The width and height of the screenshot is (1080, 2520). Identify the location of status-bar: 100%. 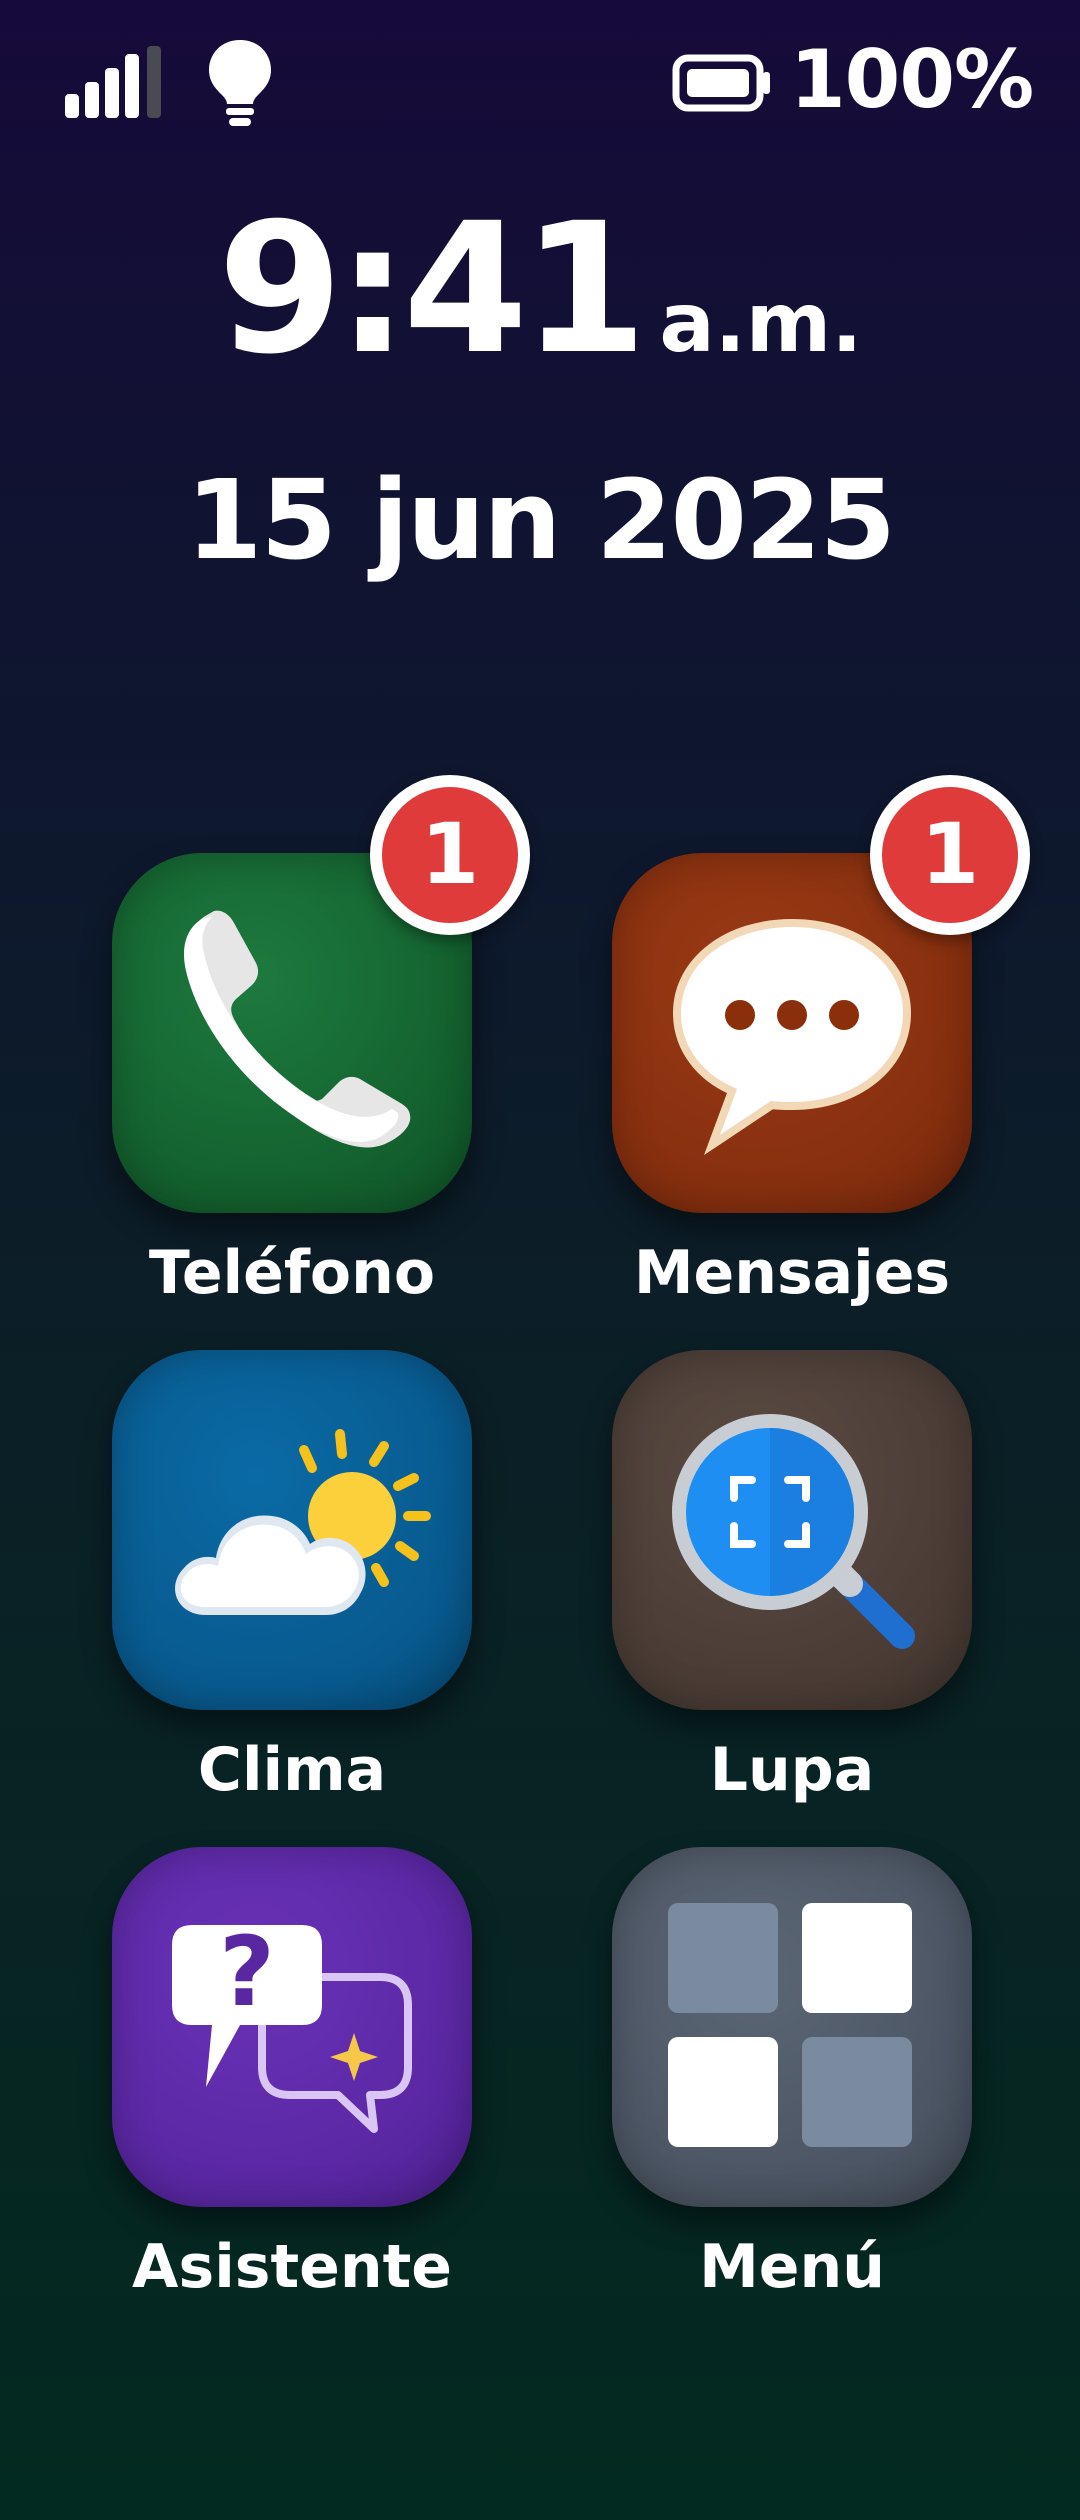
(540, 80).